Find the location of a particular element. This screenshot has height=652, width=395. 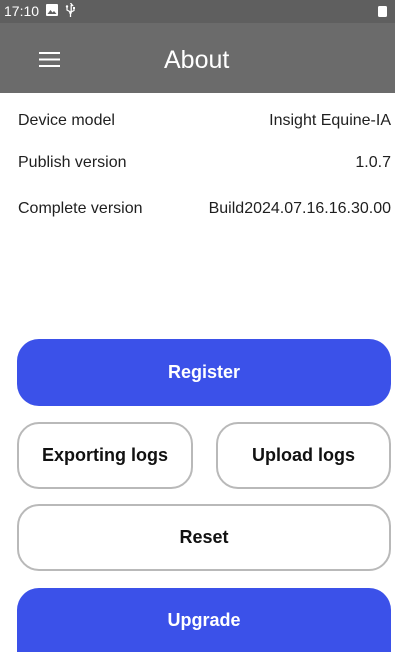

app-bar: About is located at coordinates (197, 58).